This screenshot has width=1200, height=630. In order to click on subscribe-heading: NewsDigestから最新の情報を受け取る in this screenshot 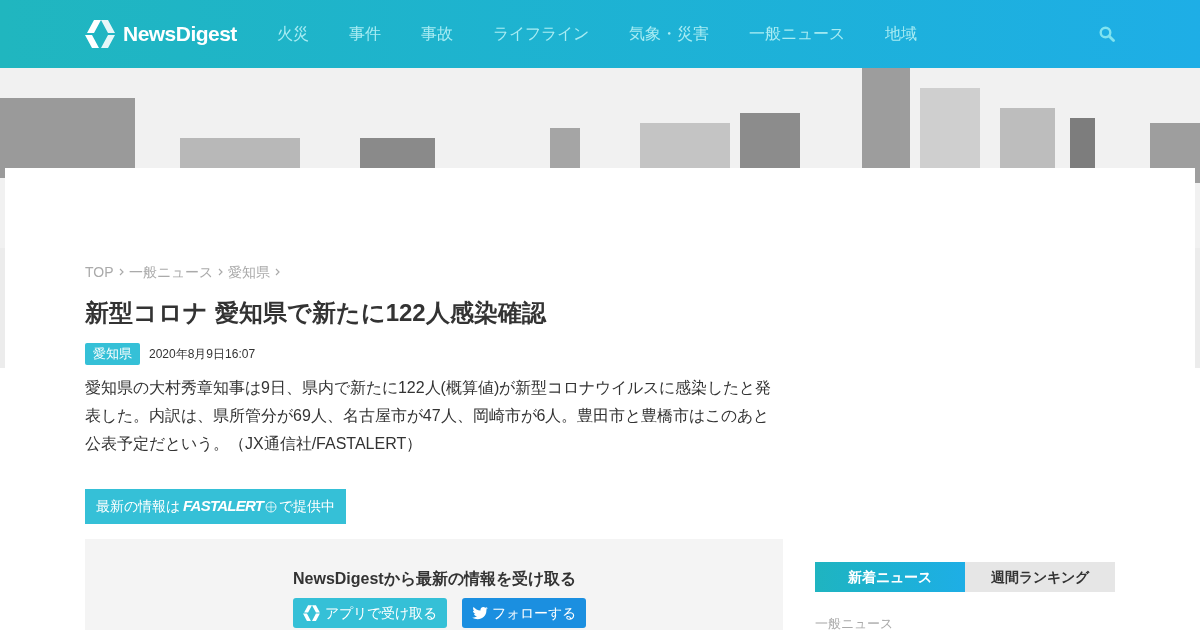, I will do `click(435, 579)`.